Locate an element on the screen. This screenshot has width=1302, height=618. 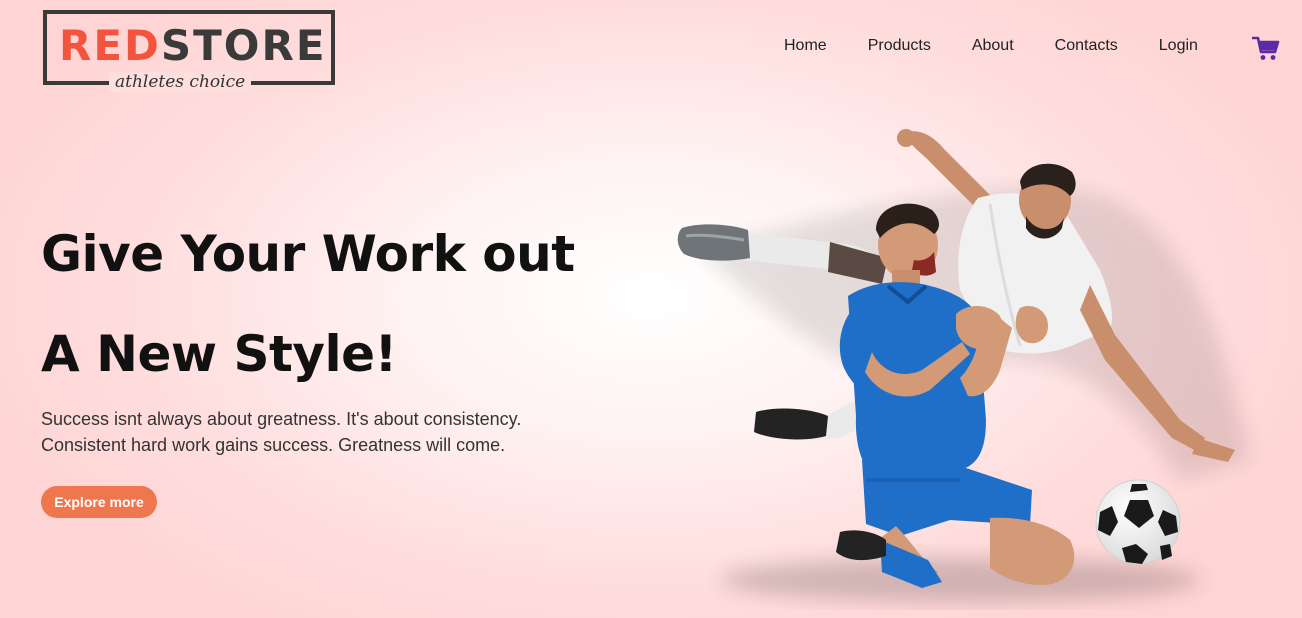
nav-home: Home is located at coordinates (805, 46).